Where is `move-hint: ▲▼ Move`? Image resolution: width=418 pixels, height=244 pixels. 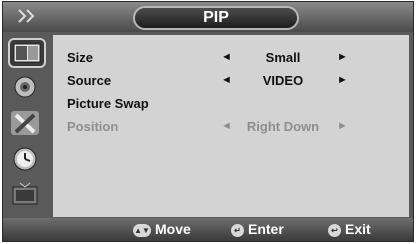 move-hint: ▲▼ Move is located at coordinates (162, 229).